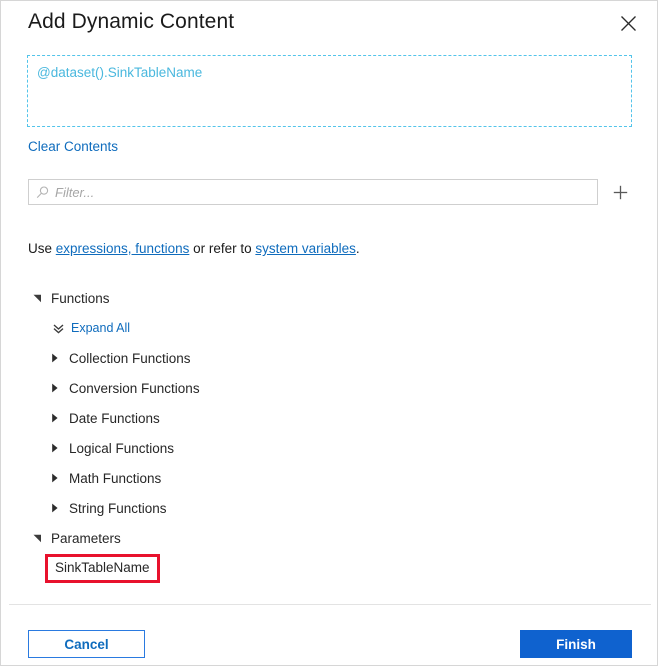 This screenshot has width=658, height=666. I want to click on tree-item-logical-functions: Logical Functions, so click(329, 448).